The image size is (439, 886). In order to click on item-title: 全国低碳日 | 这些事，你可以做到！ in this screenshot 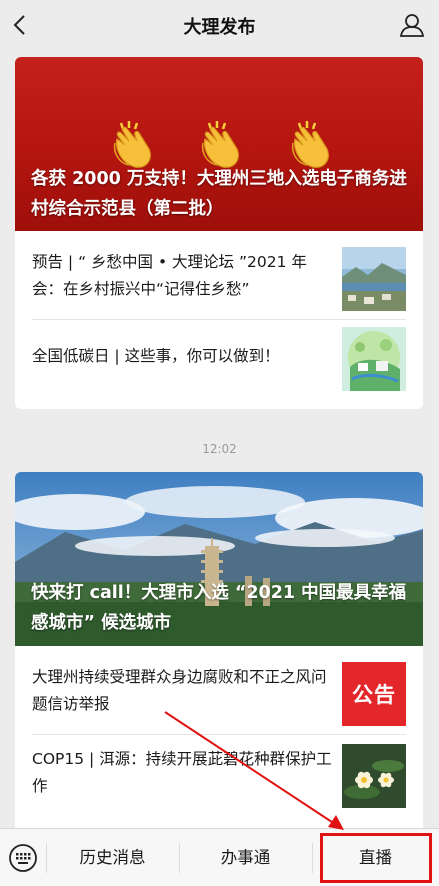, I will do `click(156, 356)`.